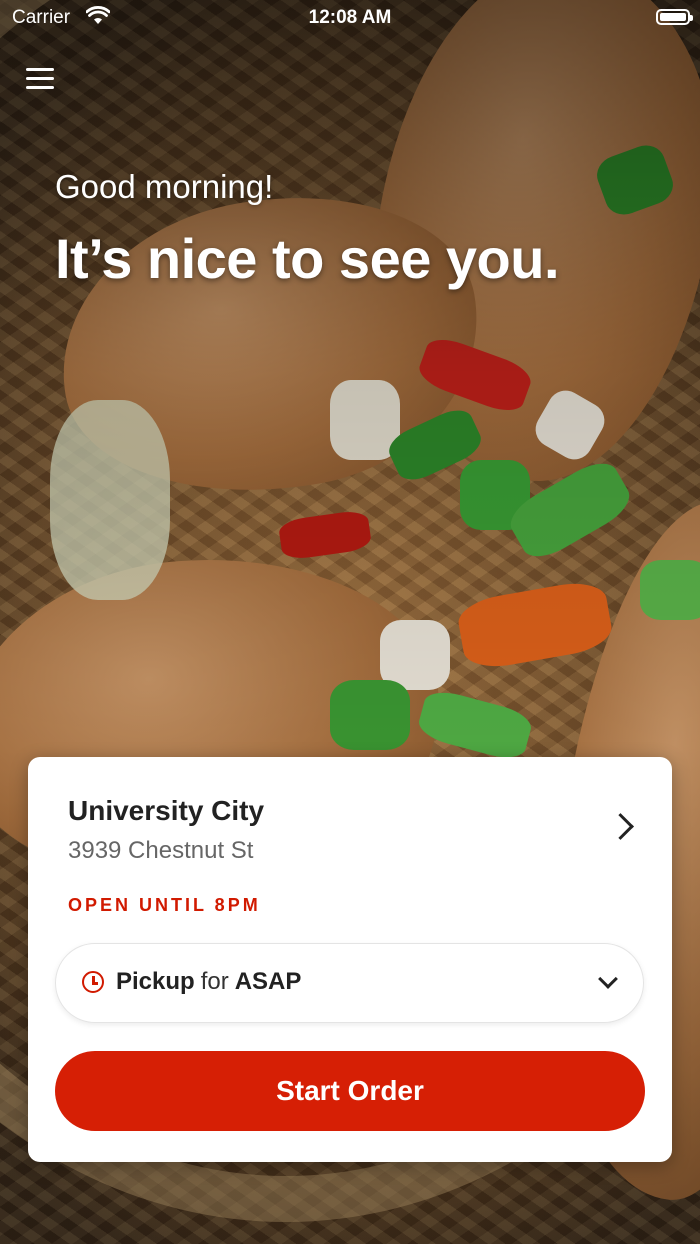 The height and width of the screenshot is (1244, 700). What do you see at coordinates (620, 826) in the screenshot?
I see `chevron-right-icon` at bounding box center [620, 826].